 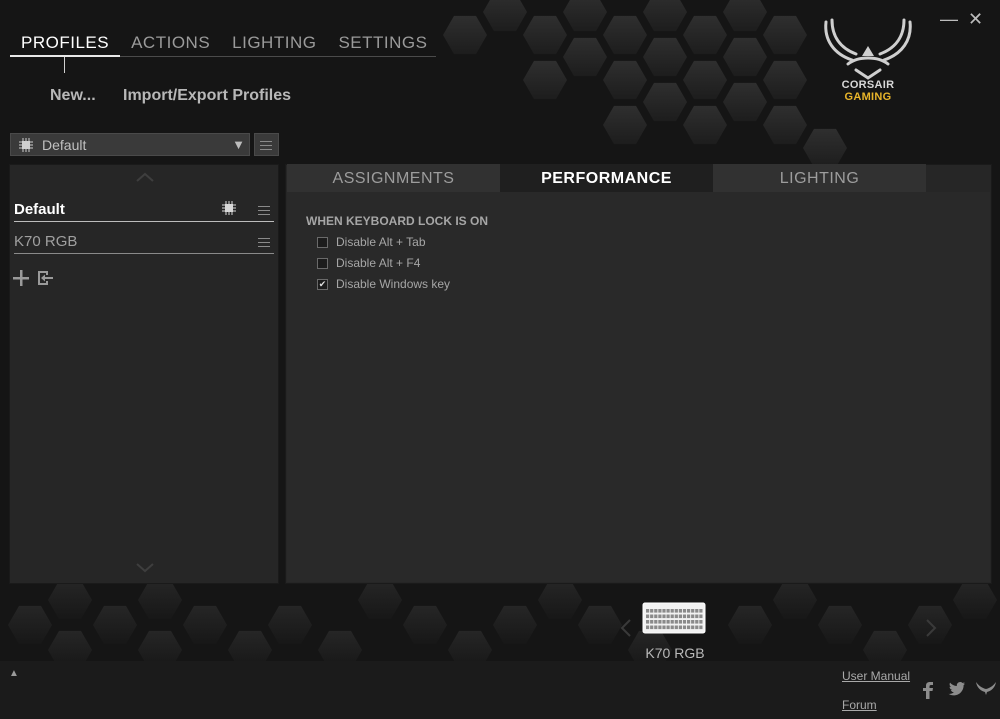 I want to click on import-icon, so click(x=45, y=278).